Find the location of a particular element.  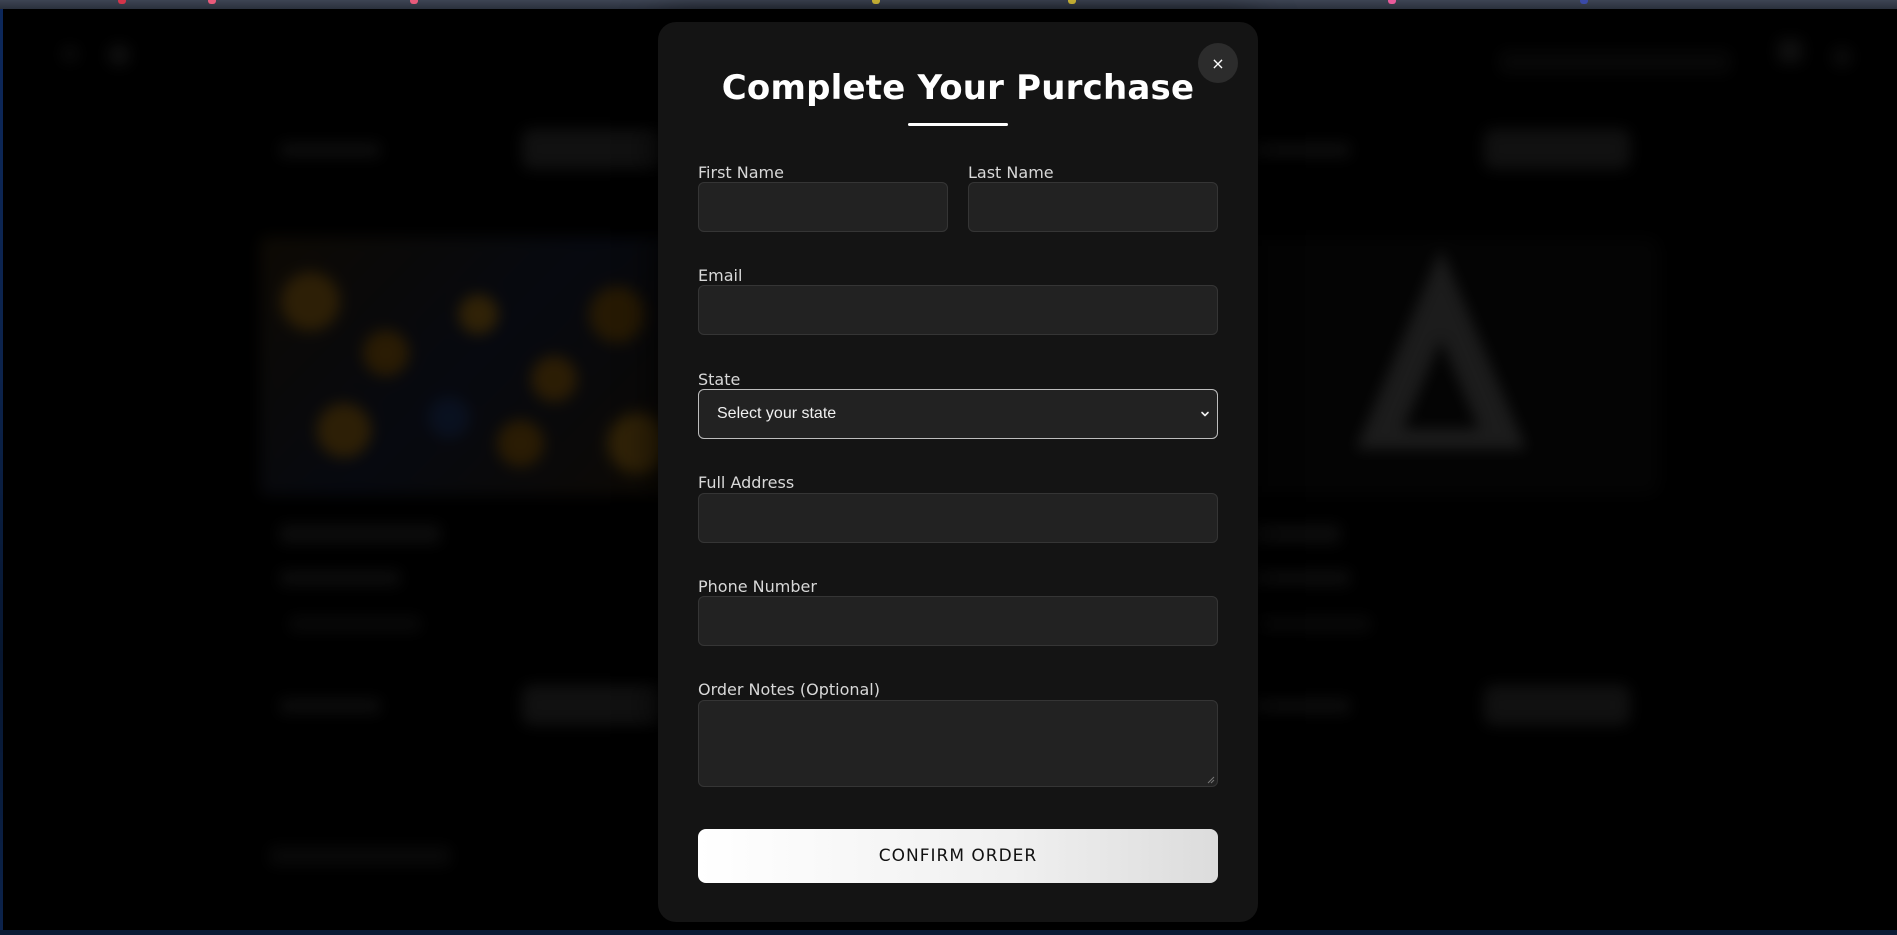

state-select-value: Select your state is located at coordinates (777, 413).